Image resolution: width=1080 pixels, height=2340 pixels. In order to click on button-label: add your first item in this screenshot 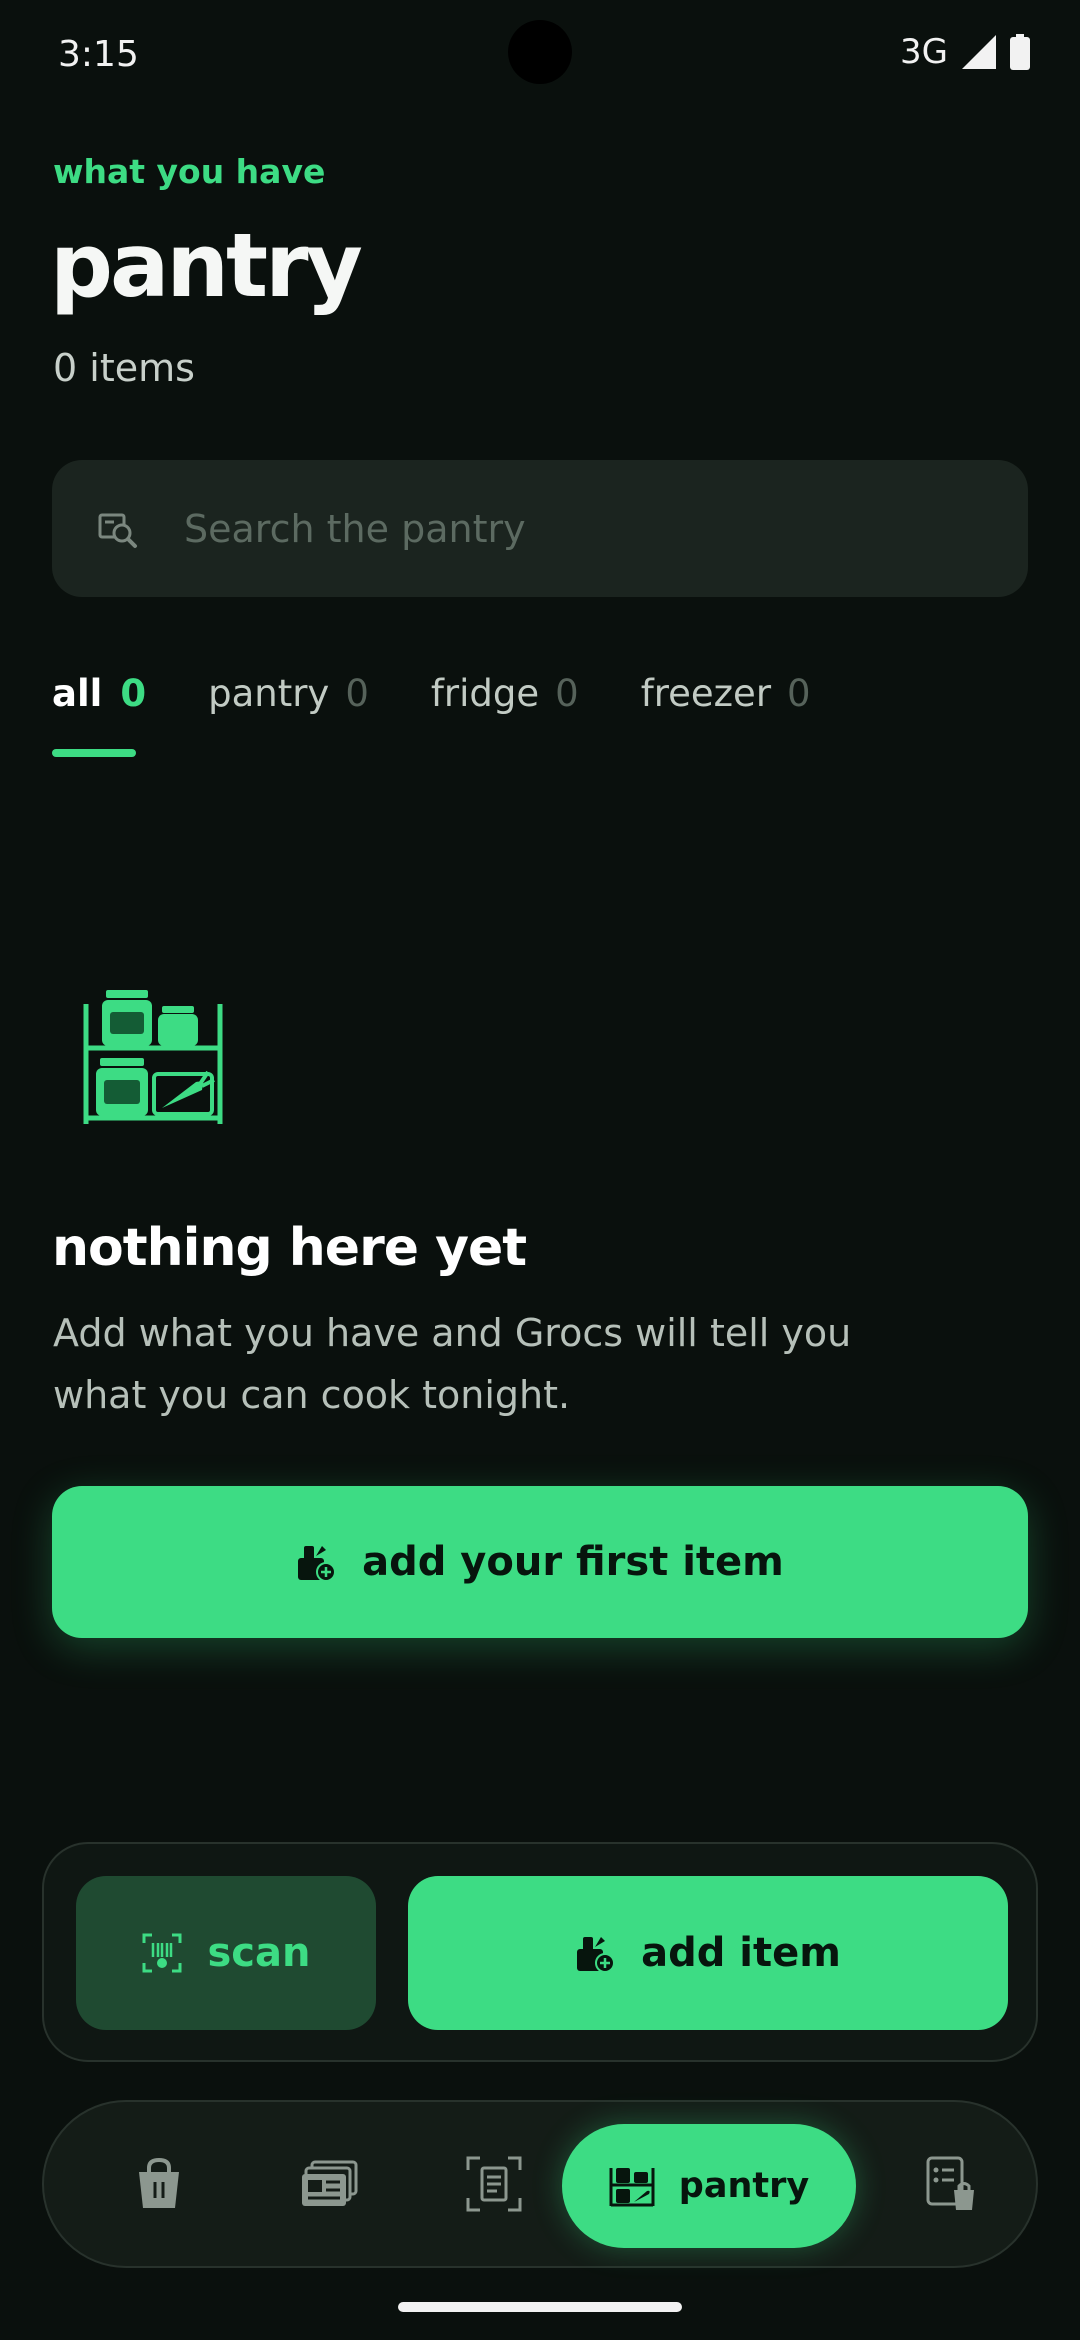, I will do `click(573, 1562)`.